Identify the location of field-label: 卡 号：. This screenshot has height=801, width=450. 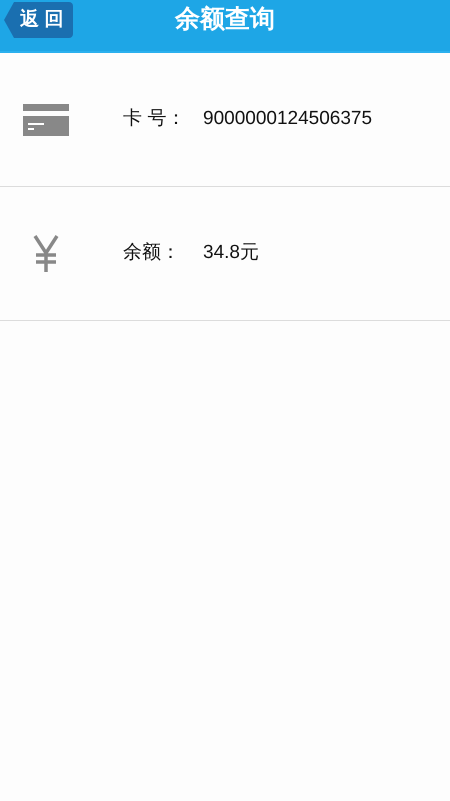
(154, 119).